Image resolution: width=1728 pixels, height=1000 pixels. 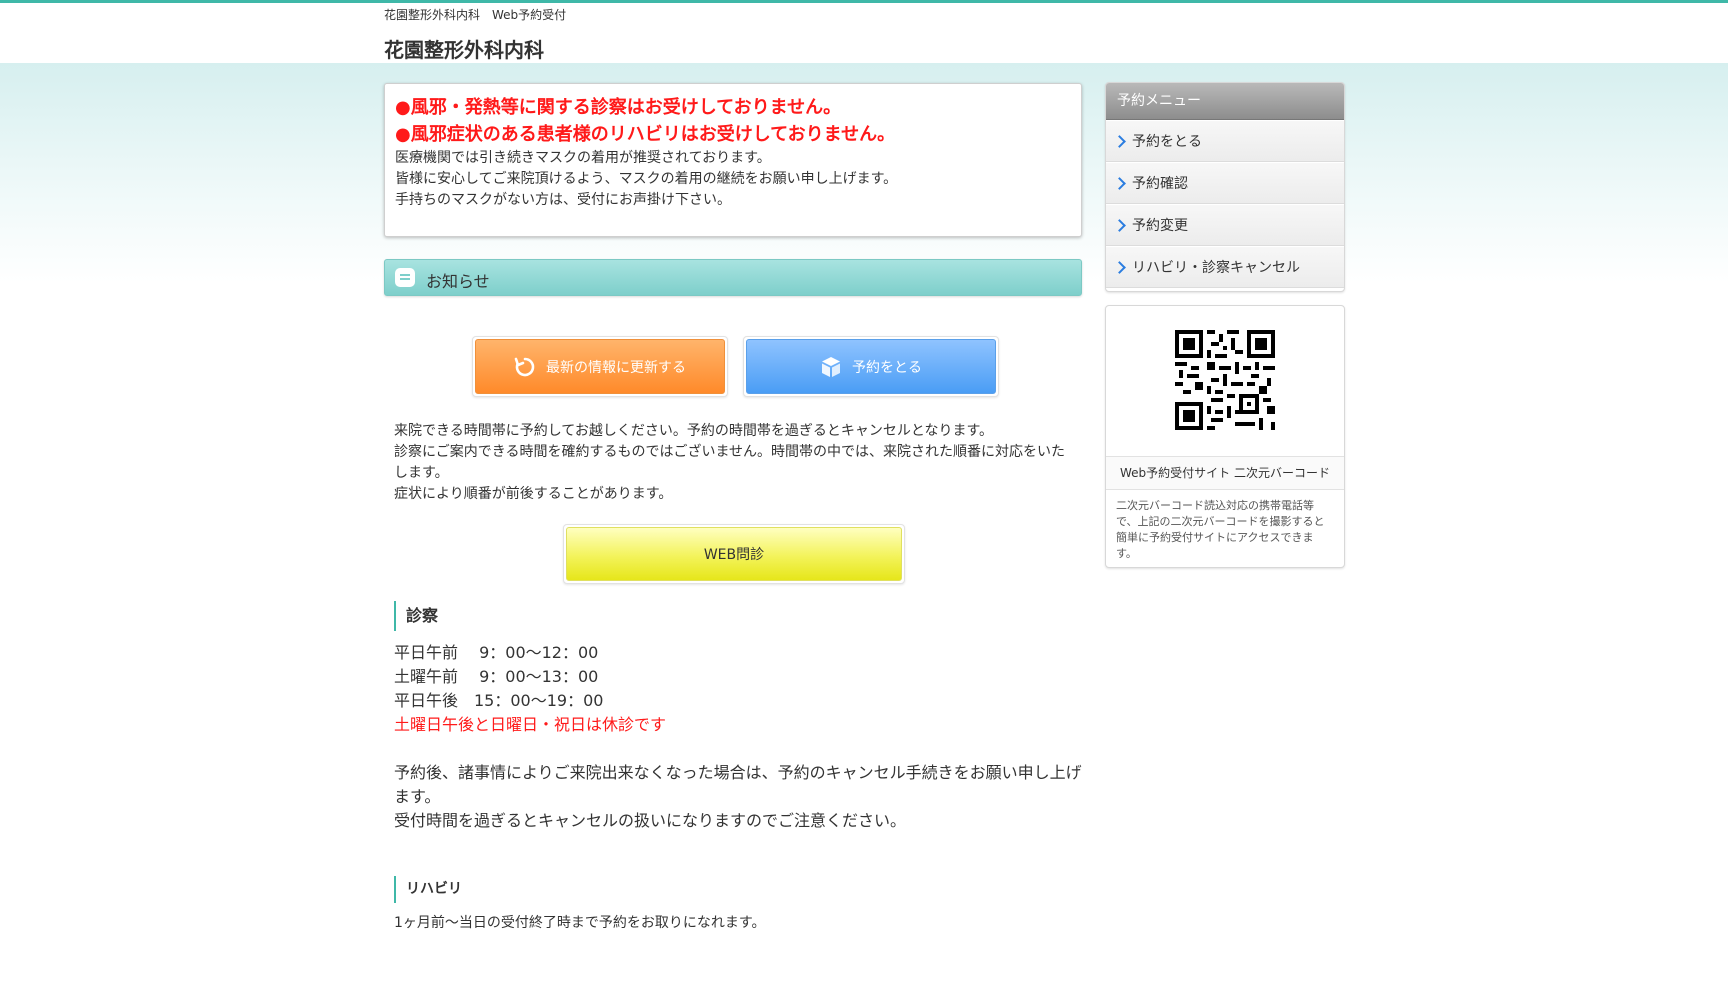 I want to click on oshirase-bar: お知らせ, so click(x=733, y=277).